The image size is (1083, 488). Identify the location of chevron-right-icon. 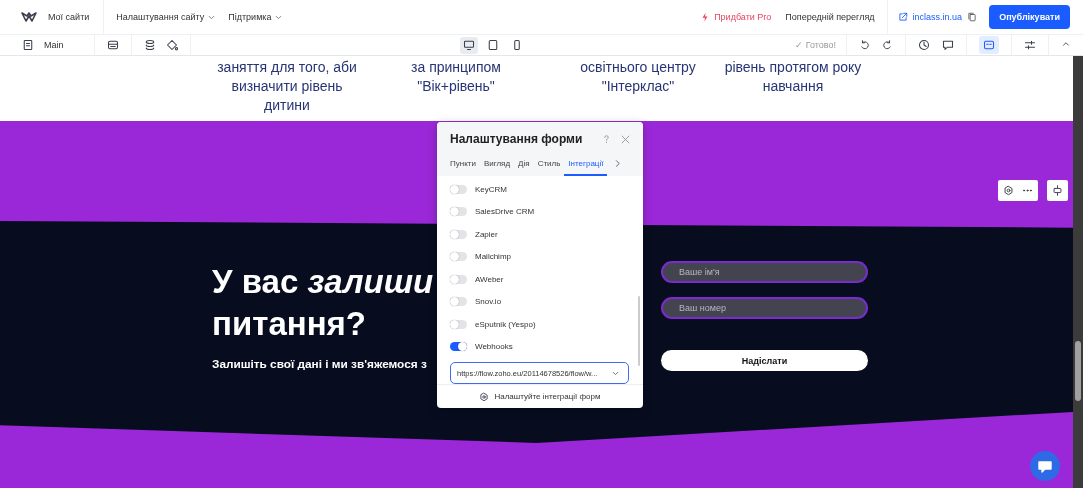
(618, 163).